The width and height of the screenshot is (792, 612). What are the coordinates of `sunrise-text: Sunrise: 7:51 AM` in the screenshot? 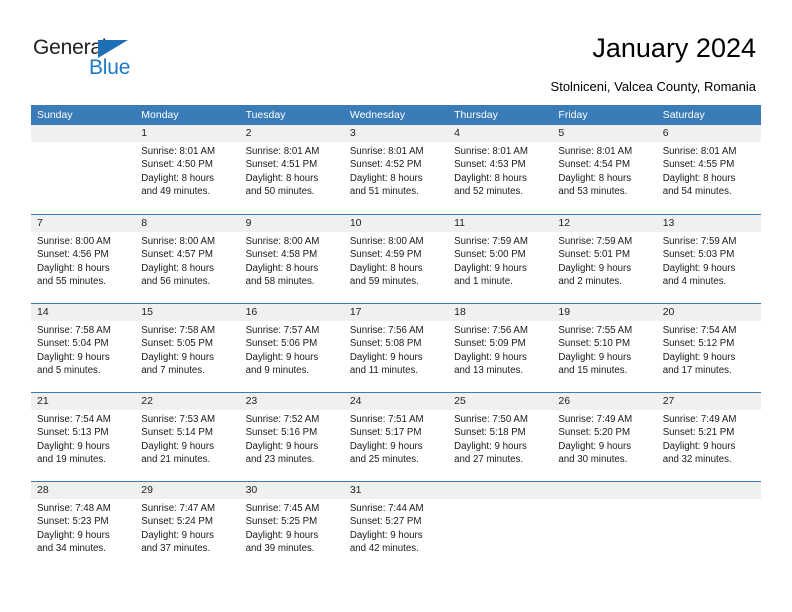 It's located at (386, 419).